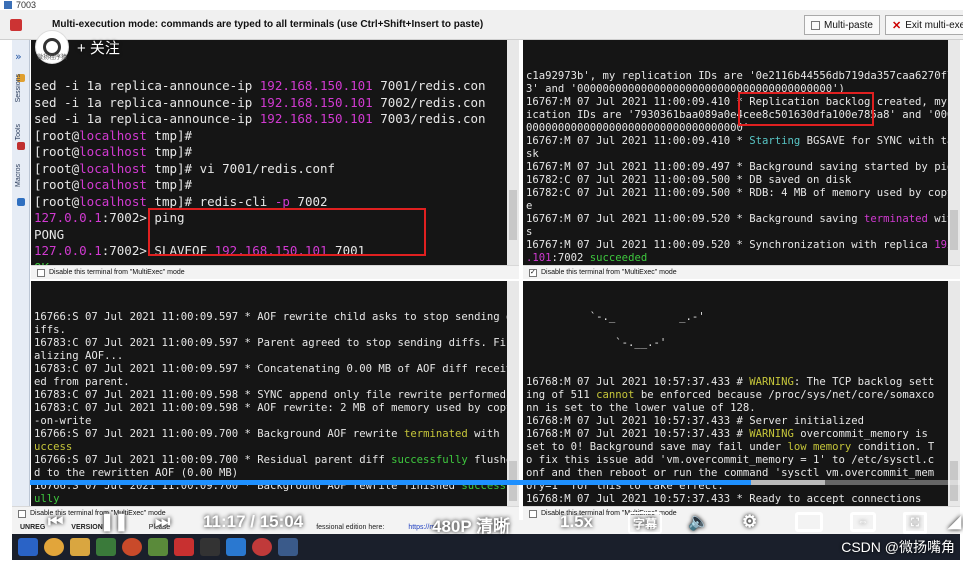 This screenshot has width=963, height=566. Describe the element at coordinates (954, 522) in the screenshot. I see `fullscreen-icon: ◢` at that location.